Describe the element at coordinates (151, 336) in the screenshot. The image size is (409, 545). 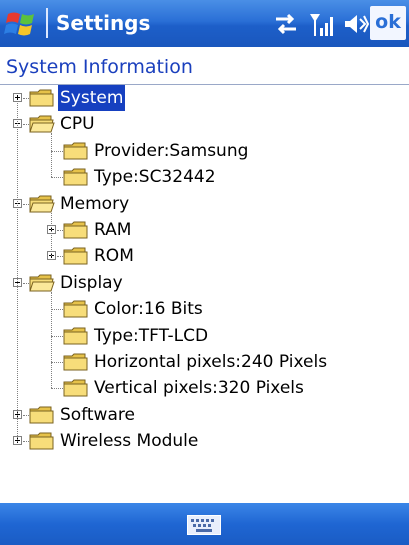
I see `tree-node-label: Type:TFT-LCD` at that location.